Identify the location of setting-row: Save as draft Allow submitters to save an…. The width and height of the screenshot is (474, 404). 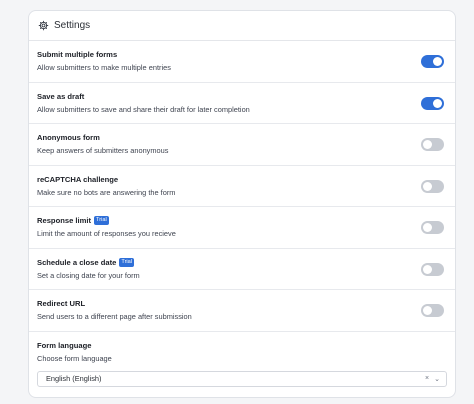
(242, 103).